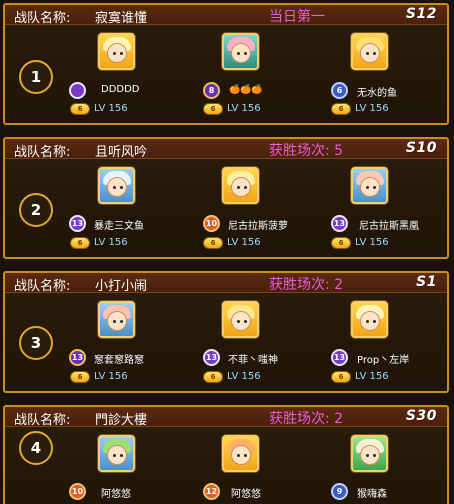 The image size is (454, 504). I want to click on rank-badge-icon: 9, so click(339, 491).